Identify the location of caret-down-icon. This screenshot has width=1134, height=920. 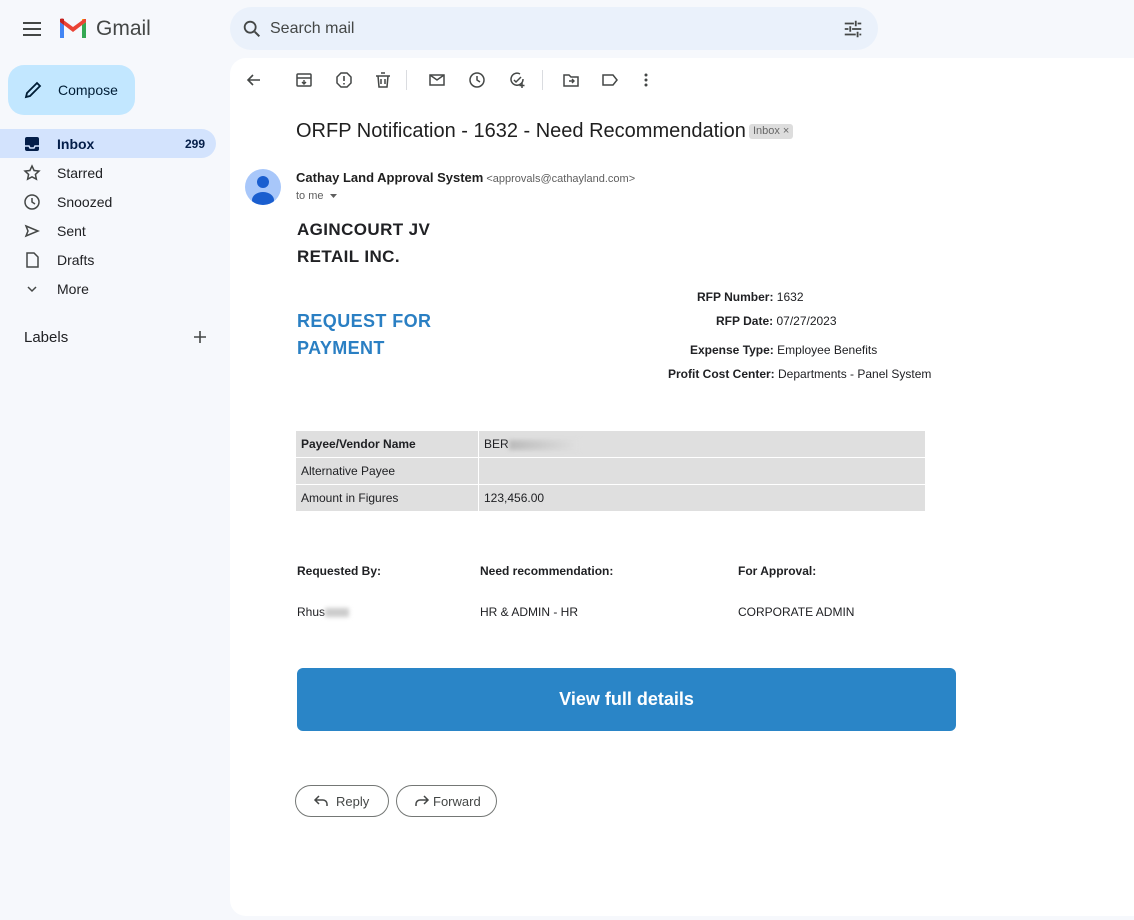
(333, 196).